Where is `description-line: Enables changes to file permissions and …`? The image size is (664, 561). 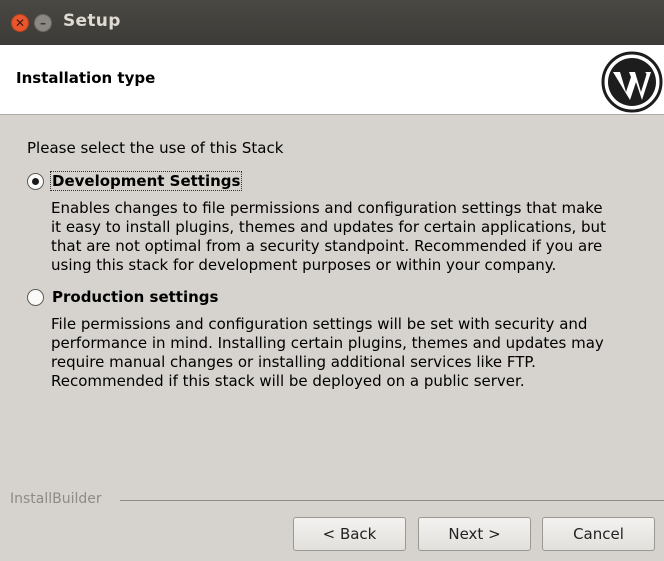 description-line: Enables changes to file permissions and … is located at coordinates (327, 208).